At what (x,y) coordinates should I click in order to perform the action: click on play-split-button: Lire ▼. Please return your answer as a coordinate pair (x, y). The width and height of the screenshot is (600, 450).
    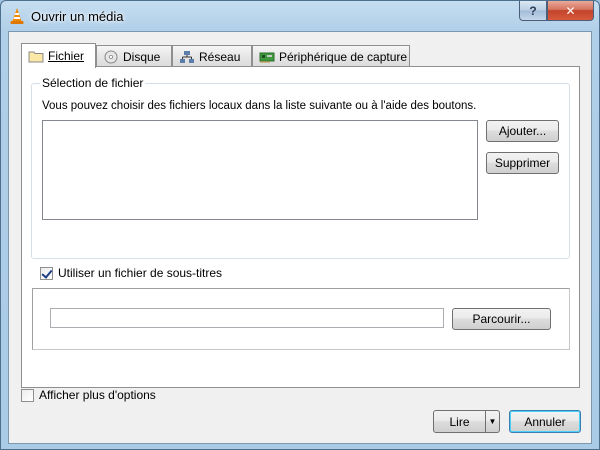
    Looking at the image, I should click on (467, 421).